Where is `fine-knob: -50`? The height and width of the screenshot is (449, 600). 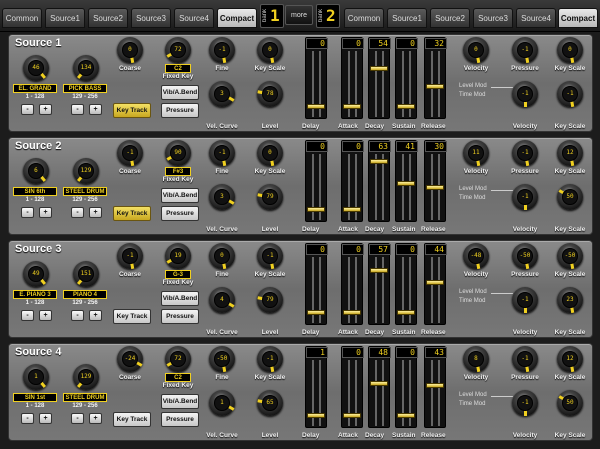 fine-knob: -50 is located at coordinates (222, 359).